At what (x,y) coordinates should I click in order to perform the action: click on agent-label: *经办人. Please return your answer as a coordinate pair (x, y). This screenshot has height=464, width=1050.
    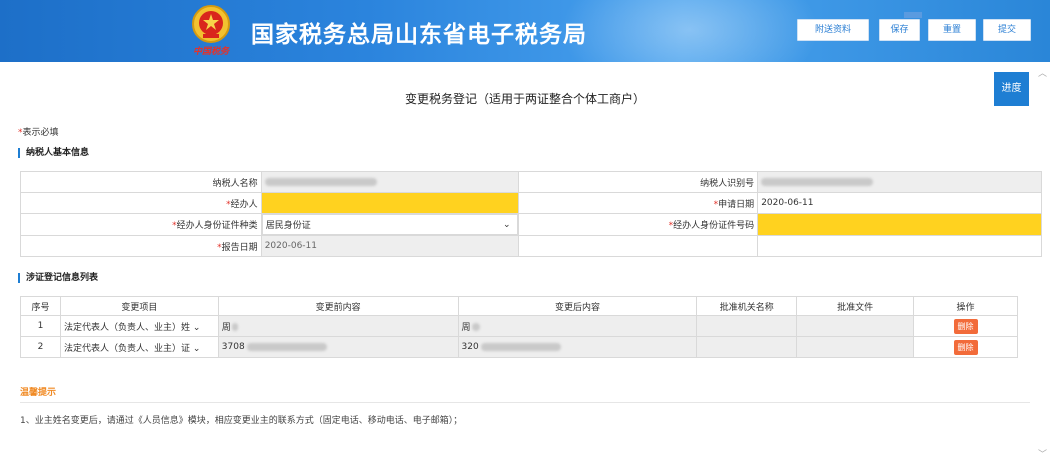
    Looking at the image, I should click on (141, 203).